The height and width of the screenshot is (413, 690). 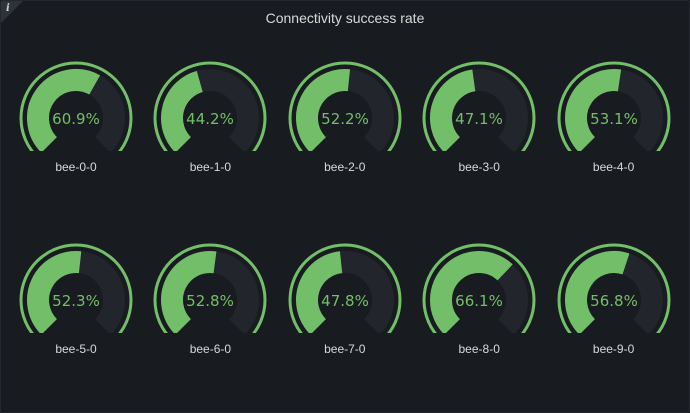 What do you see at coordinates (479, 167) in the screenshot?
I see `gauge-label: bee-3-0` at bounding box center [479, 167].